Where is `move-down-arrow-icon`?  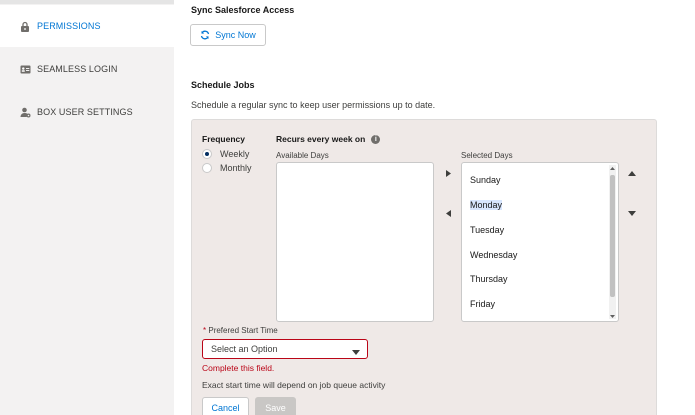
move-down-arrow-icon is located at coordinates (632, 213).